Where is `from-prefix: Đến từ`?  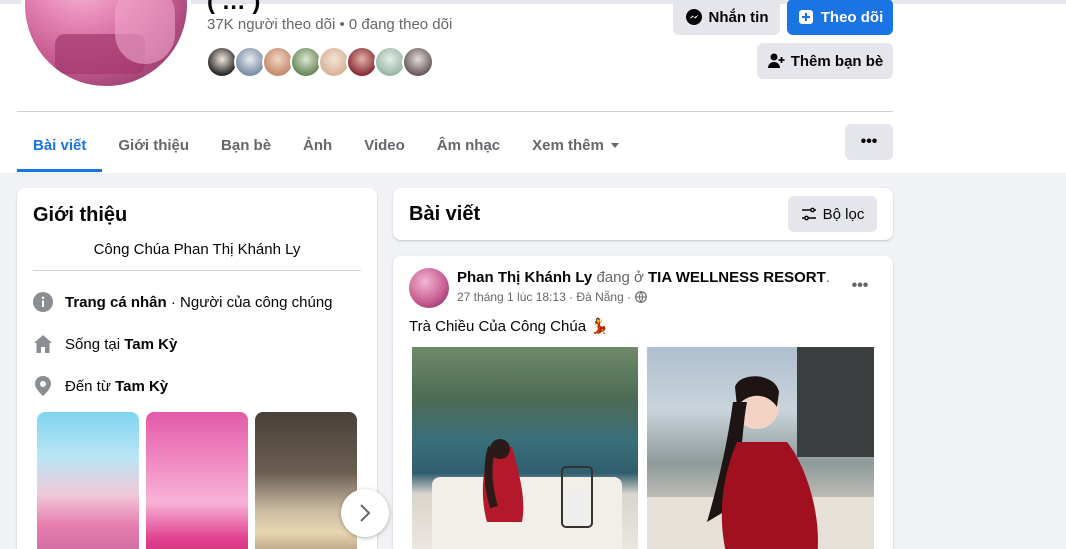 from-prefix: Đến từ is located at coordinates (90, 386).